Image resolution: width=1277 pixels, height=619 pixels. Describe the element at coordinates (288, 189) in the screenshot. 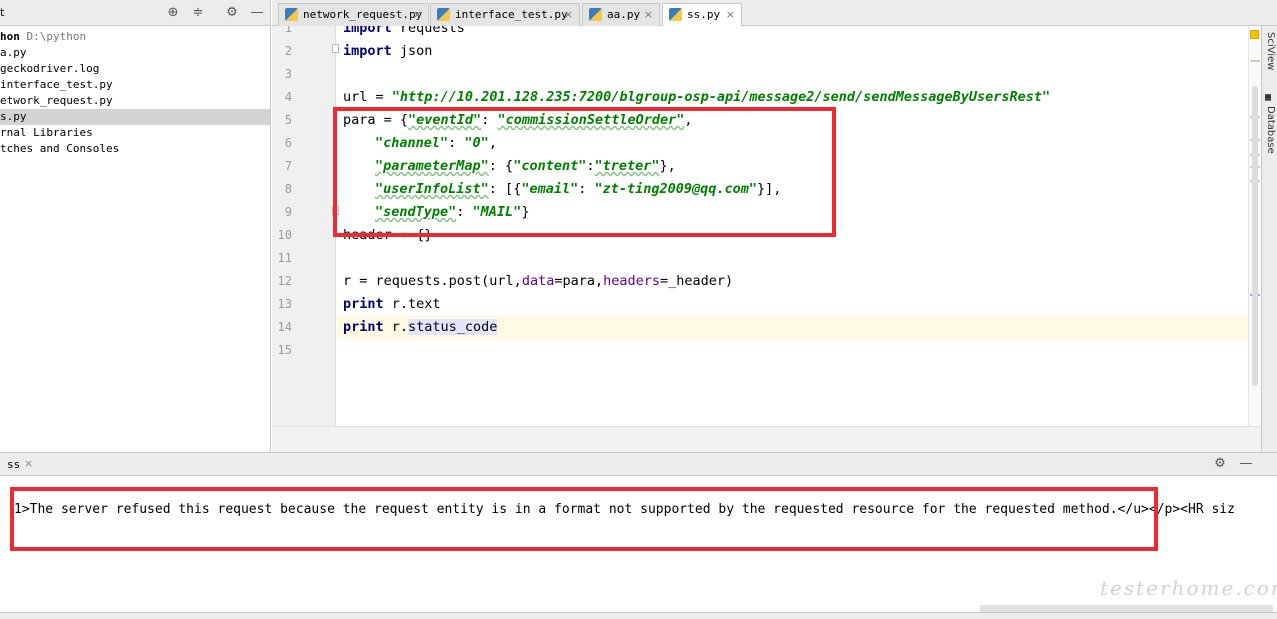

I see `line-number: 8` at that location.